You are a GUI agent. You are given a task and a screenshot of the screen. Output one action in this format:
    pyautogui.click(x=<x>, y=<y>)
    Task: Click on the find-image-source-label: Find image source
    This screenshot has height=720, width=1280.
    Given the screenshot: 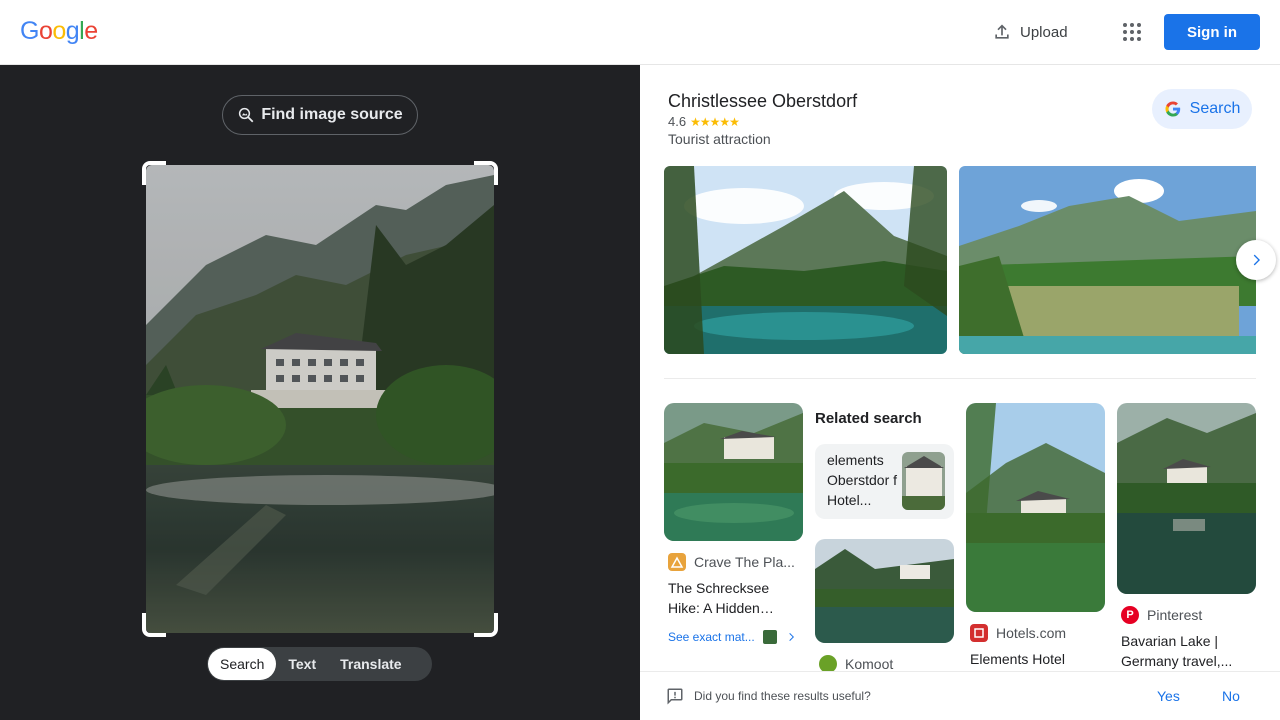 What is the action you would take?
    pyautogui.click(x=332, y=114)
    